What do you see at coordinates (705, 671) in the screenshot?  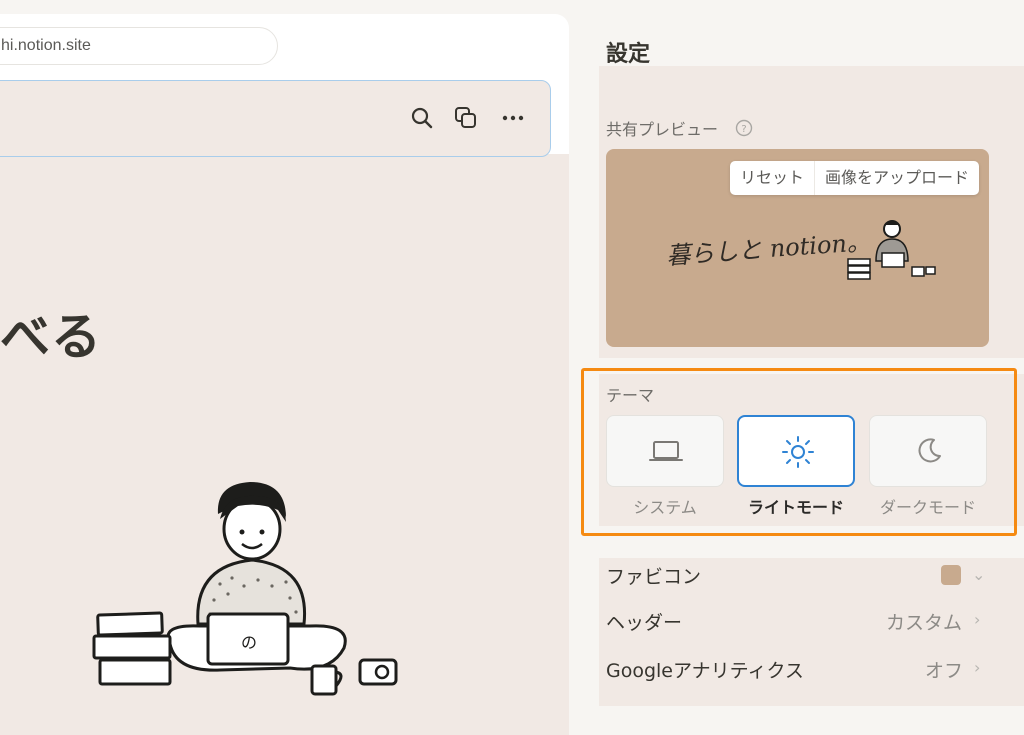 I see `analytics-row-label: Googleアナリティクス` at bounding box center [705, 671].